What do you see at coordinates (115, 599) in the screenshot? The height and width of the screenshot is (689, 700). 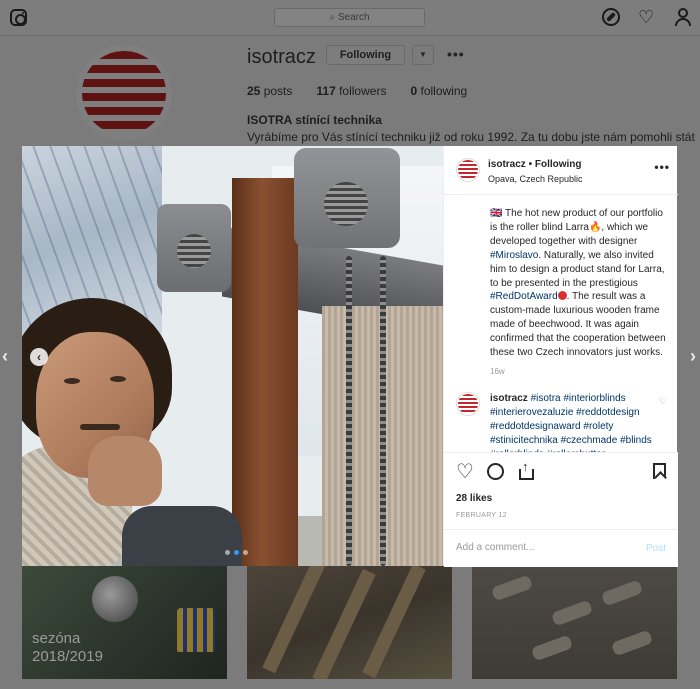 I see `football-image` at bounding box center [115, 599].